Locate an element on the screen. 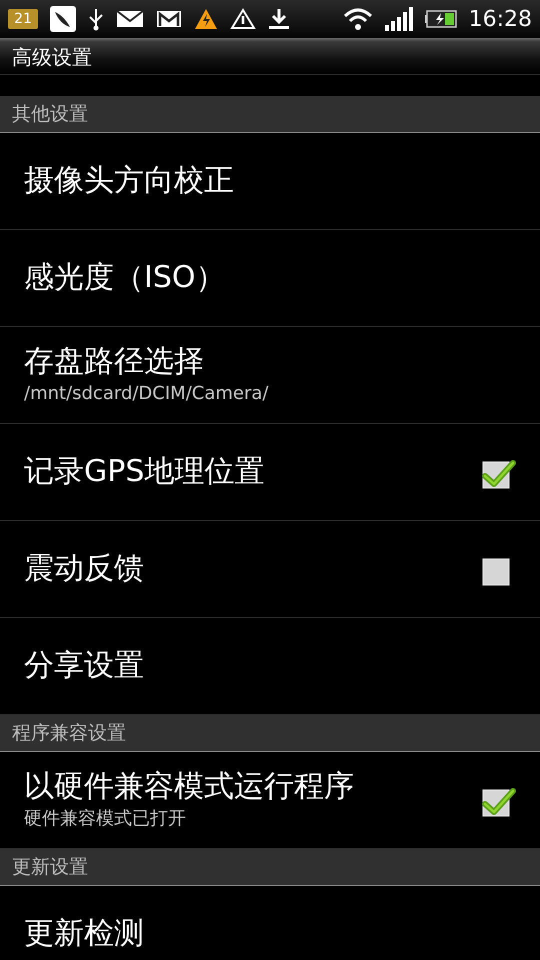 This screenshot has height=960, width=540. section-header: 更新设置 is located at coordinates (270, 867).